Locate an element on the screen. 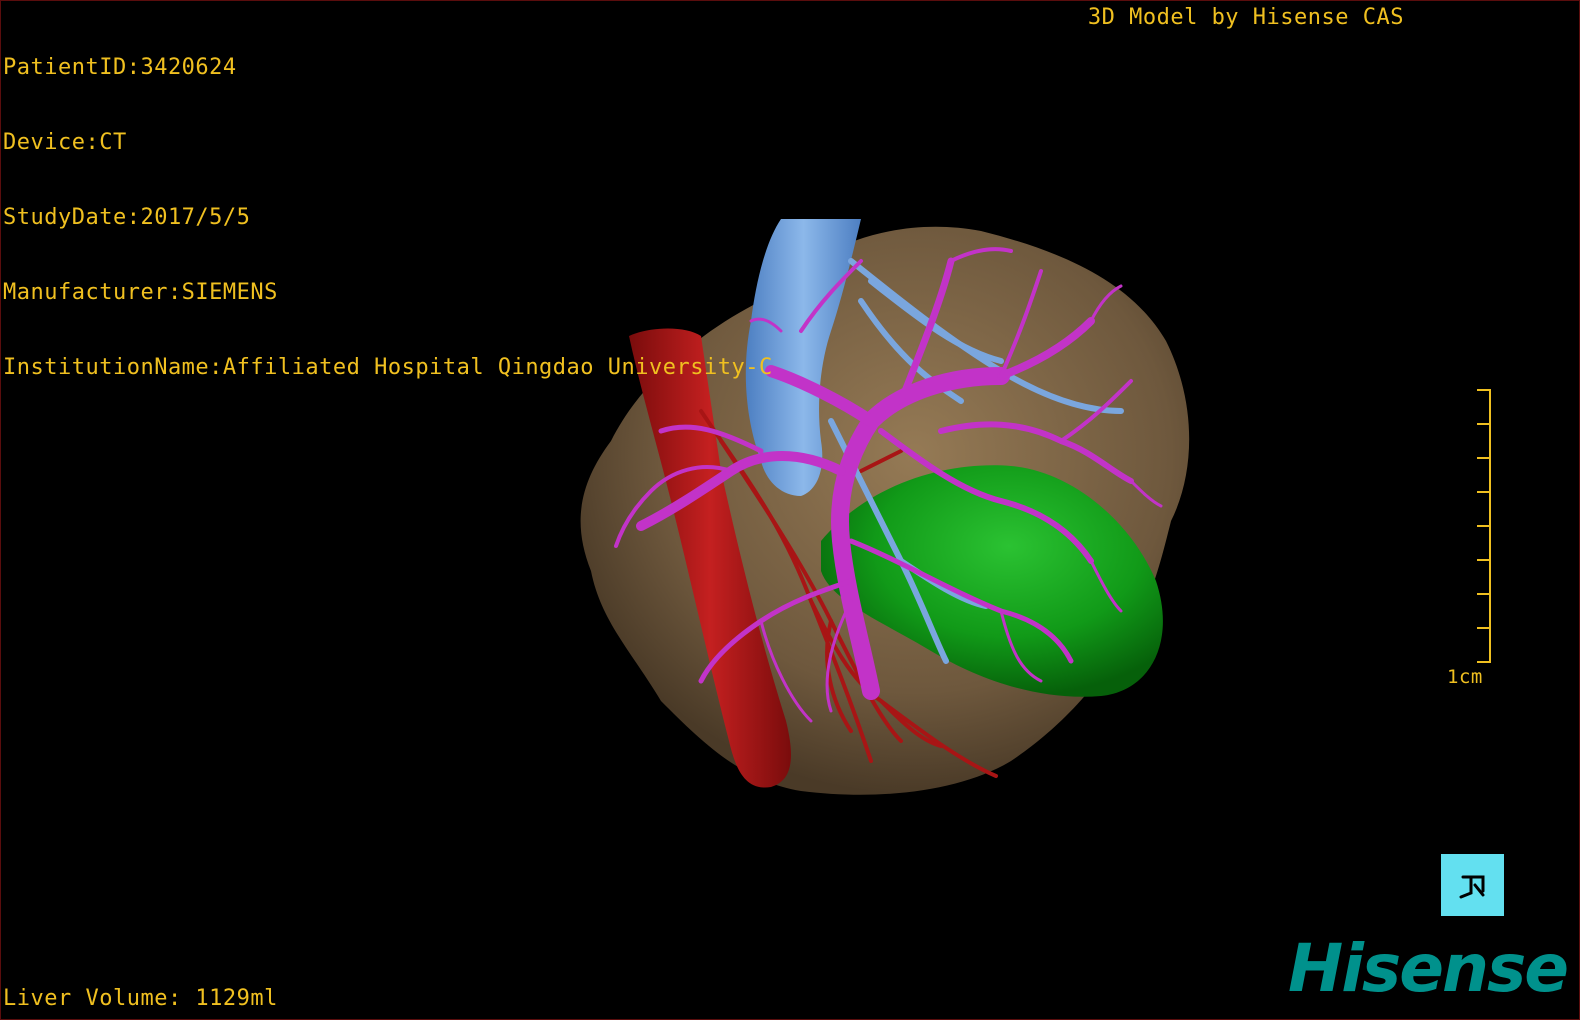 The width and height of the screenshot is (1580, 1020). manufacturer-label: Manufacturer:SIEMENS is located at coordinates (140, 292).